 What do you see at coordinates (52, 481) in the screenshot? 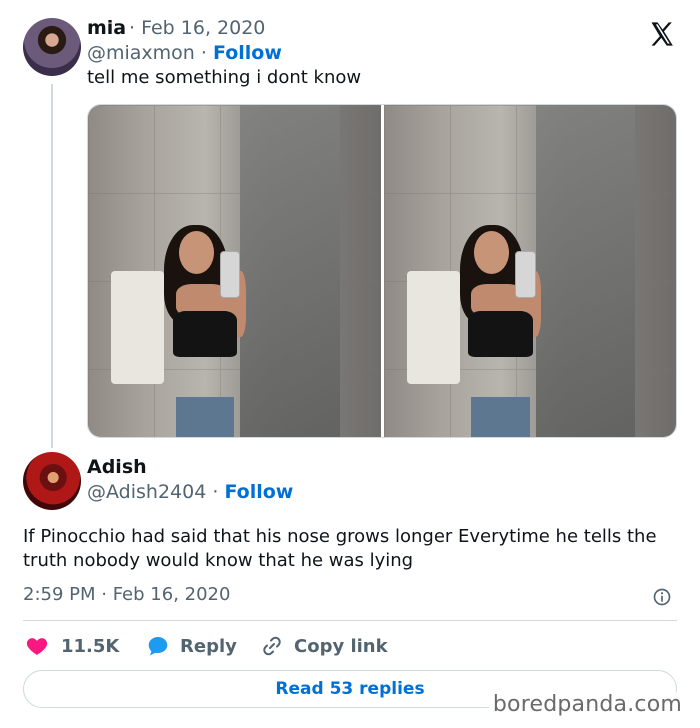
I see `reply-author-avatar` at bounding box center [52, 481].